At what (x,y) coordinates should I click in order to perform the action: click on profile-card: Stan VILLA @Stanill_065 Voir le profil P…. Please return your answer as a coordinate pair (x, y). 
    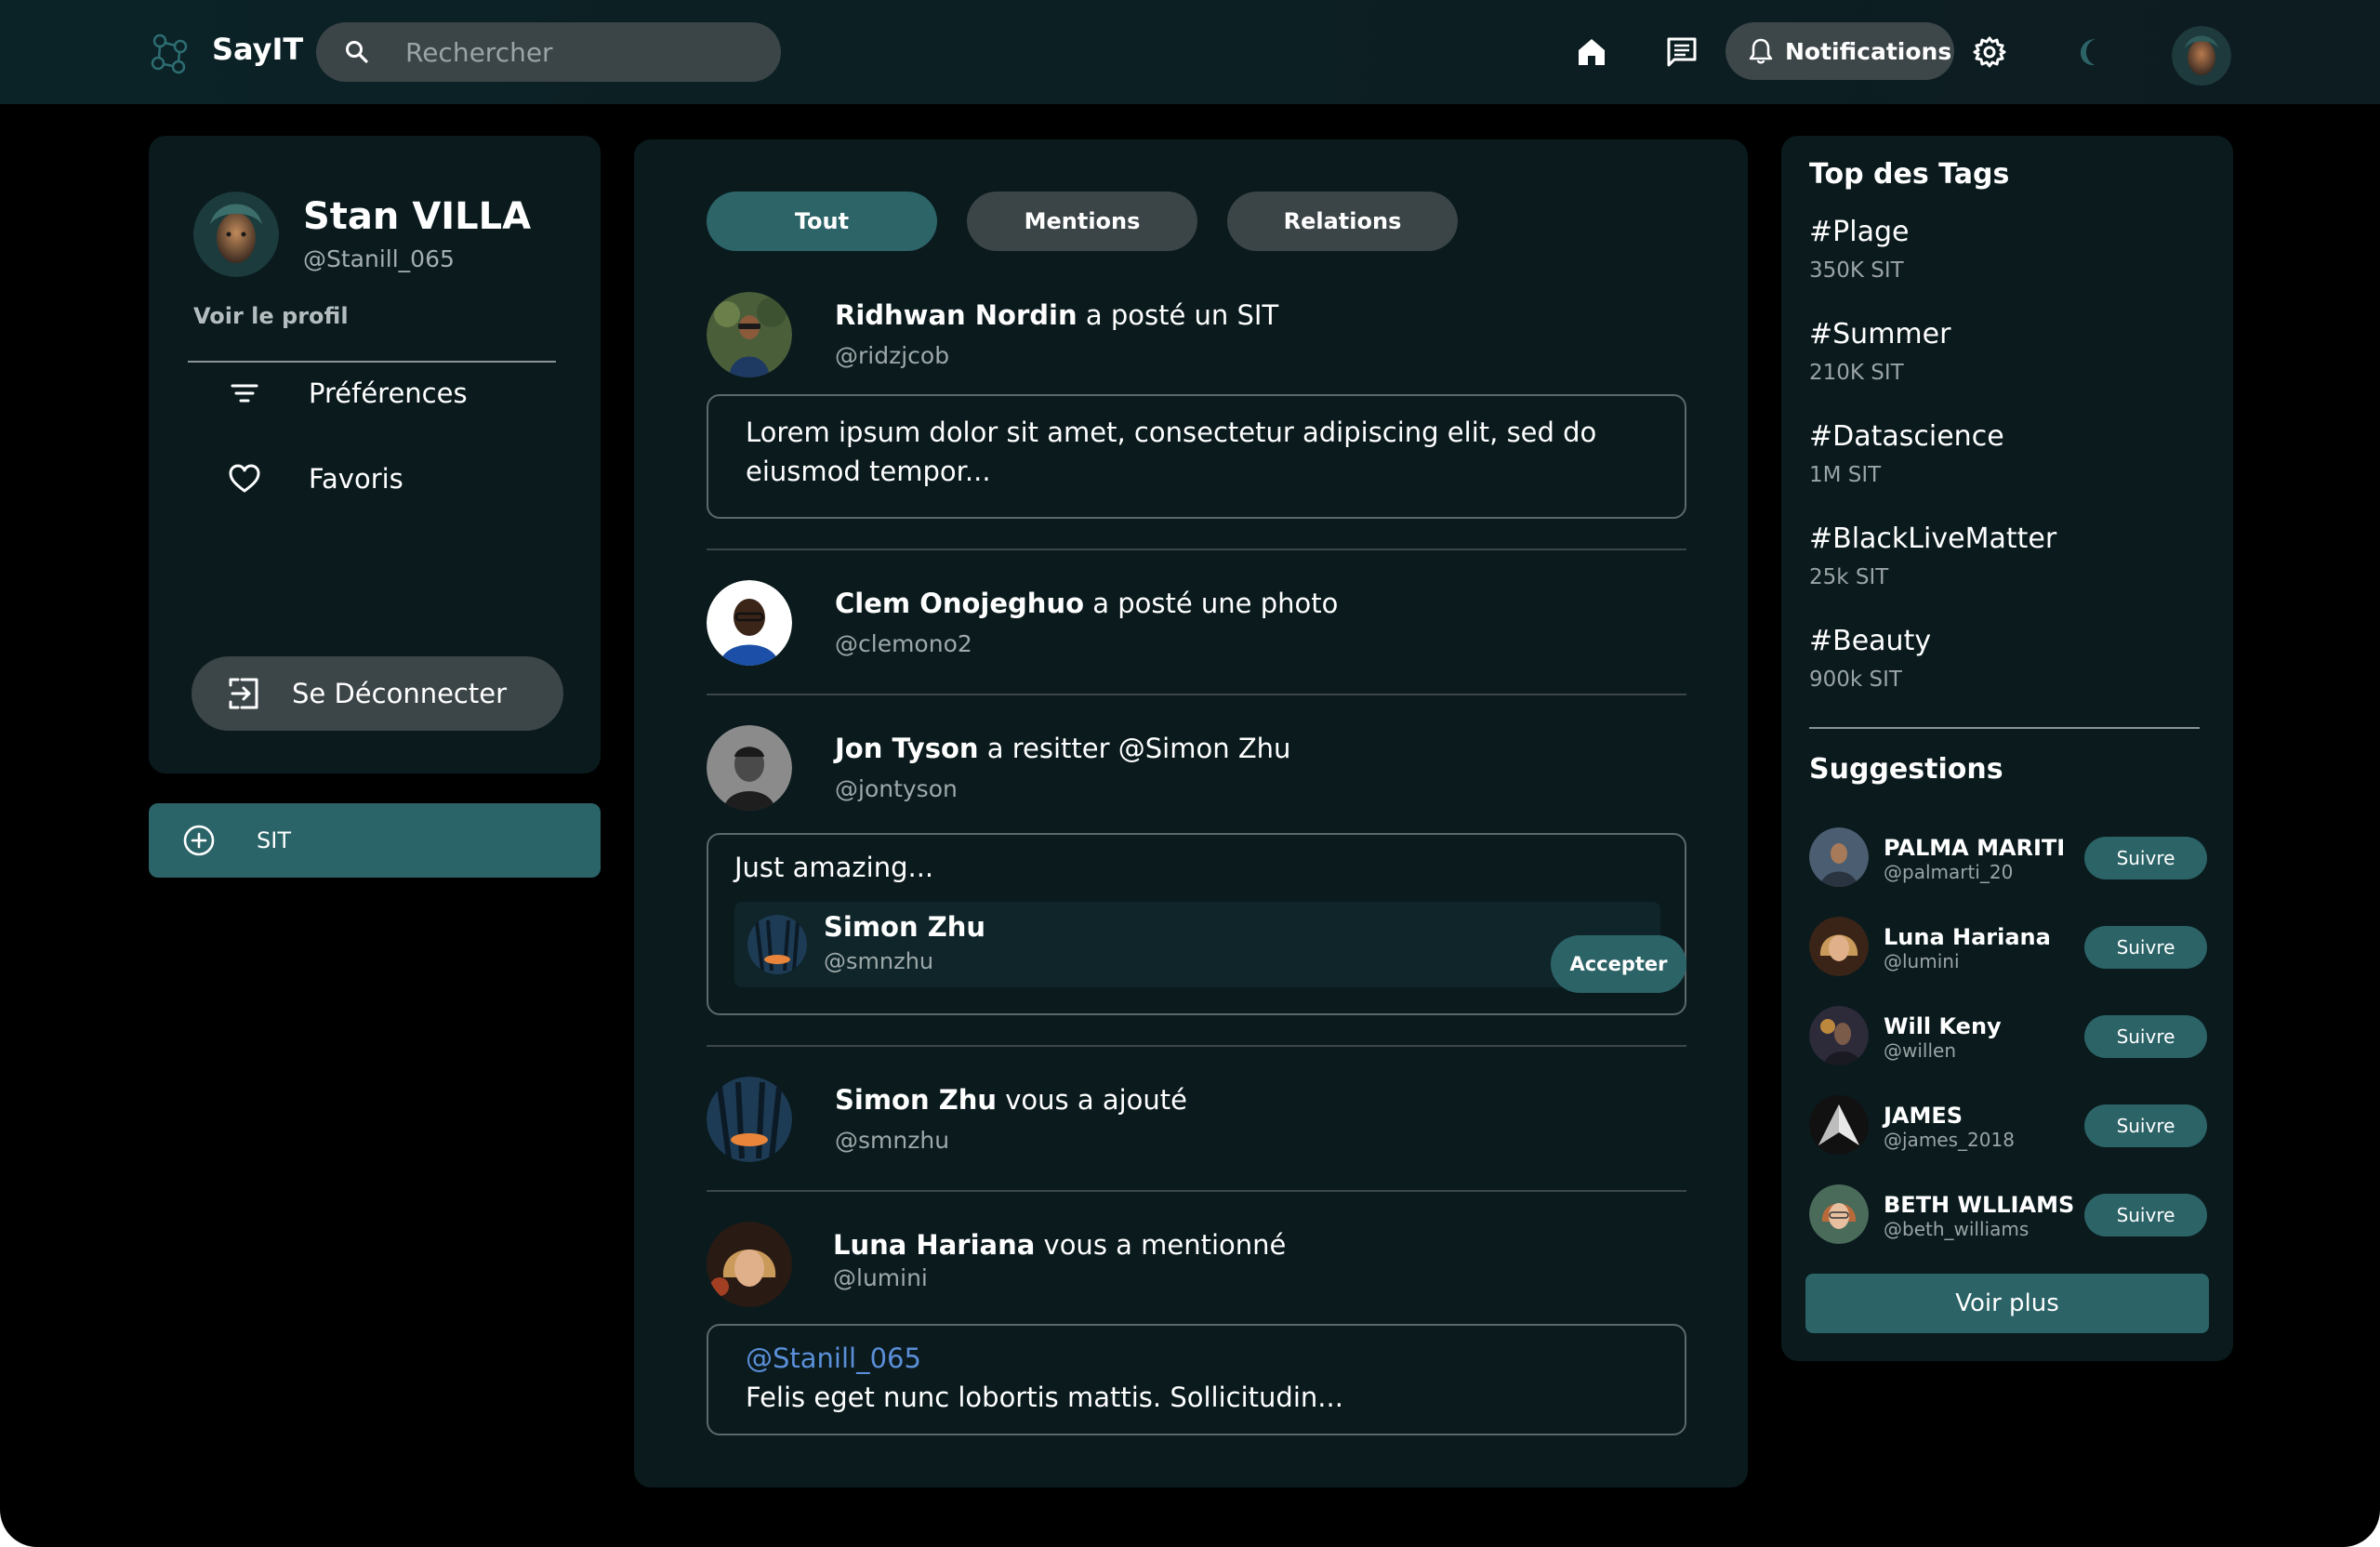
    Looking at the image, I should click on (375, 455).